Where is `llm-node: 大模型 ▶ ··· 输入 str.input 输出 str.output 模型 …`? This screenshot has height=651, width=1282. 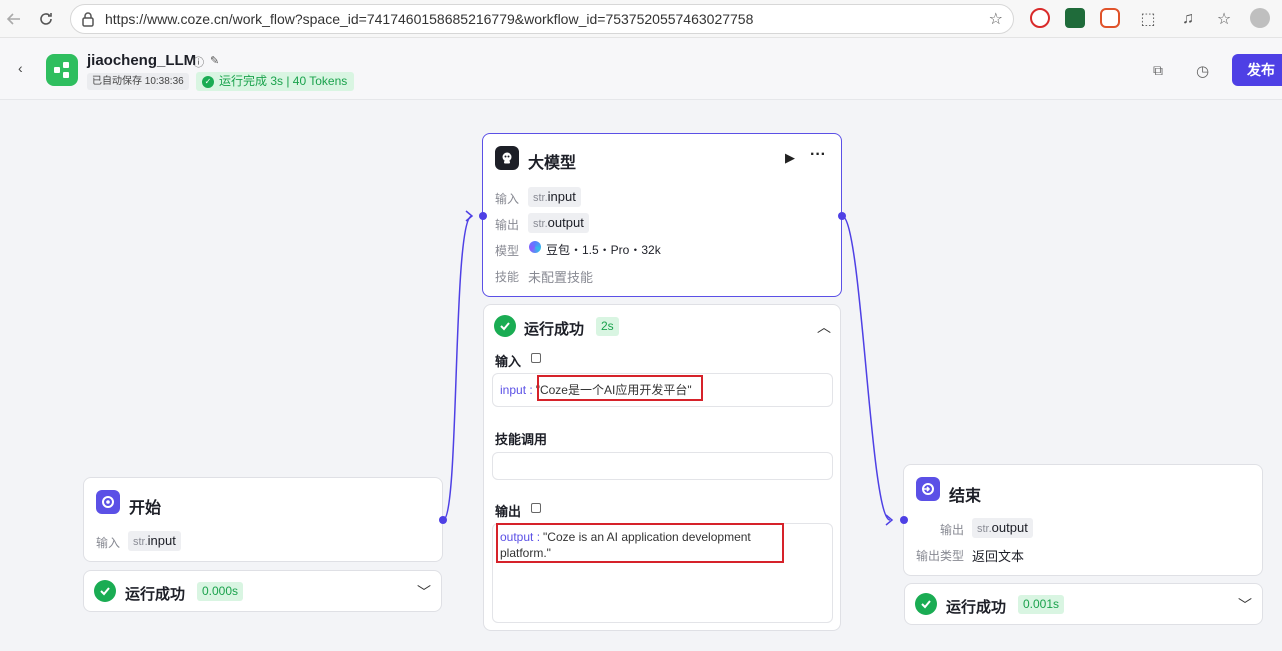 llm-node: 大模型 ▶ ··· 输入 str.input 输出 str.output 模型 … is located at coordinates (662, 215).